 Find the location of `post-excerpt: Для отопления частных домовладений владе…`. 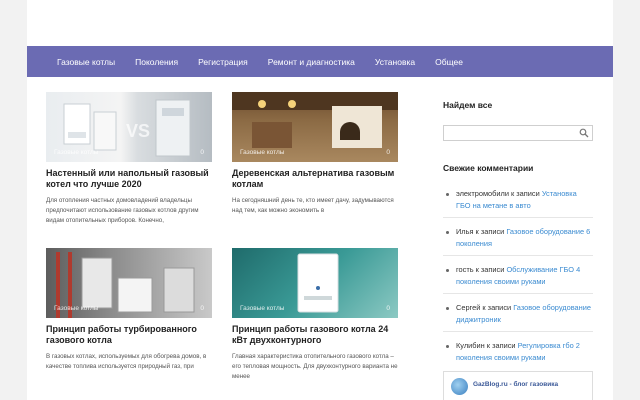

post-excerpt: Для отопления частных домовладений владе… is located at coordinates (122, 210).